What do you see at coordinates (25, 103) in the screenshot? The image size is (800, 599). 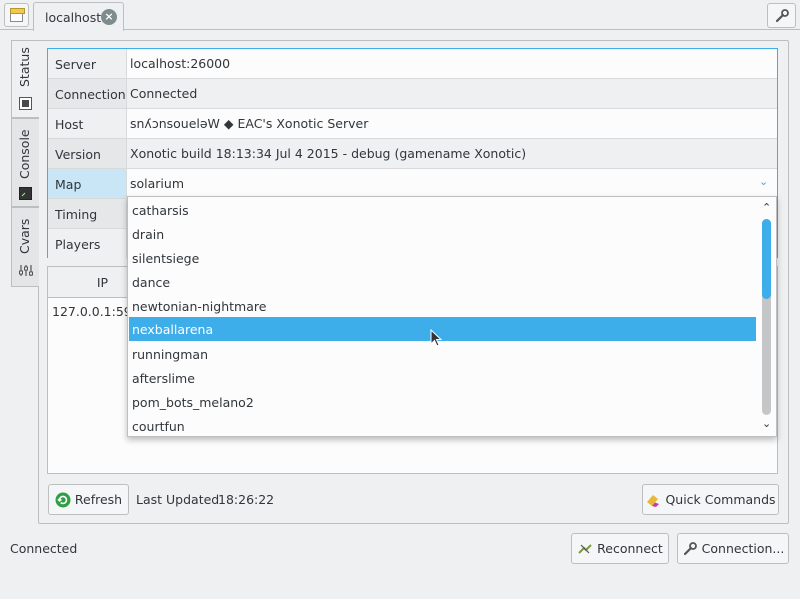 I see `status-icon` at bounding box center [25, 103].